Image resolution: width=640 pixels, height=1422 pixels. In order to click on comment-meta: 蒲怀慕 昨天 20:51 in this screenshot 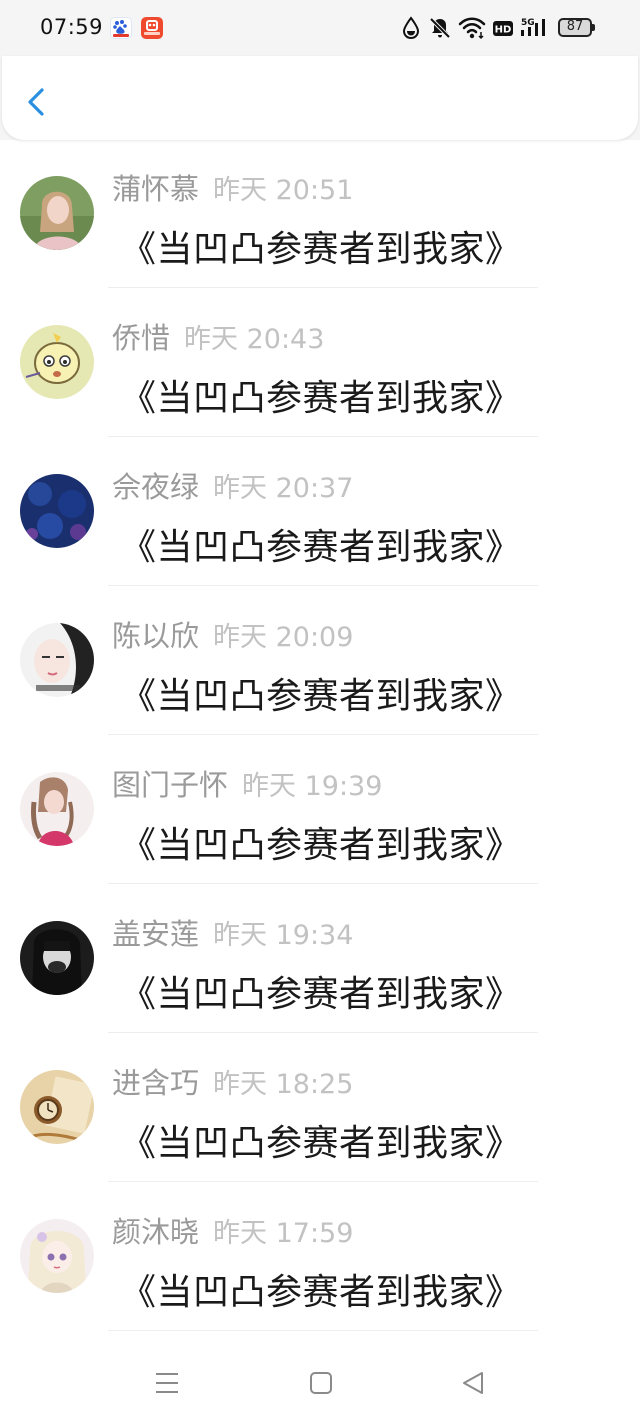, I will do `click(232, 187)`.